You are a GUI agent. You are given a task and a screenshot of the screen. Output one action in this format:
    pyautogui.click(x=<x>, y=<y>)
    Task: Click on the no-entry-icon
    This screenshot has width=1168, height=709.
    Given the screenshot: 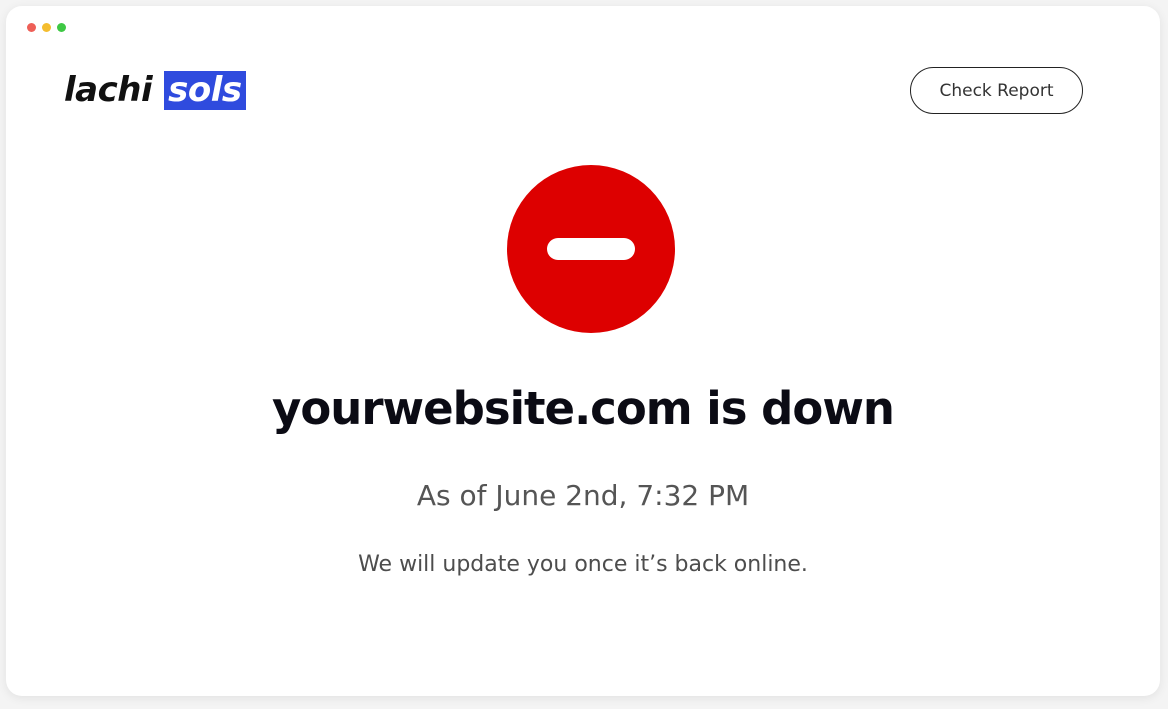 What is the action you would take?
    pyautogui.click(x=591, y=249)
    